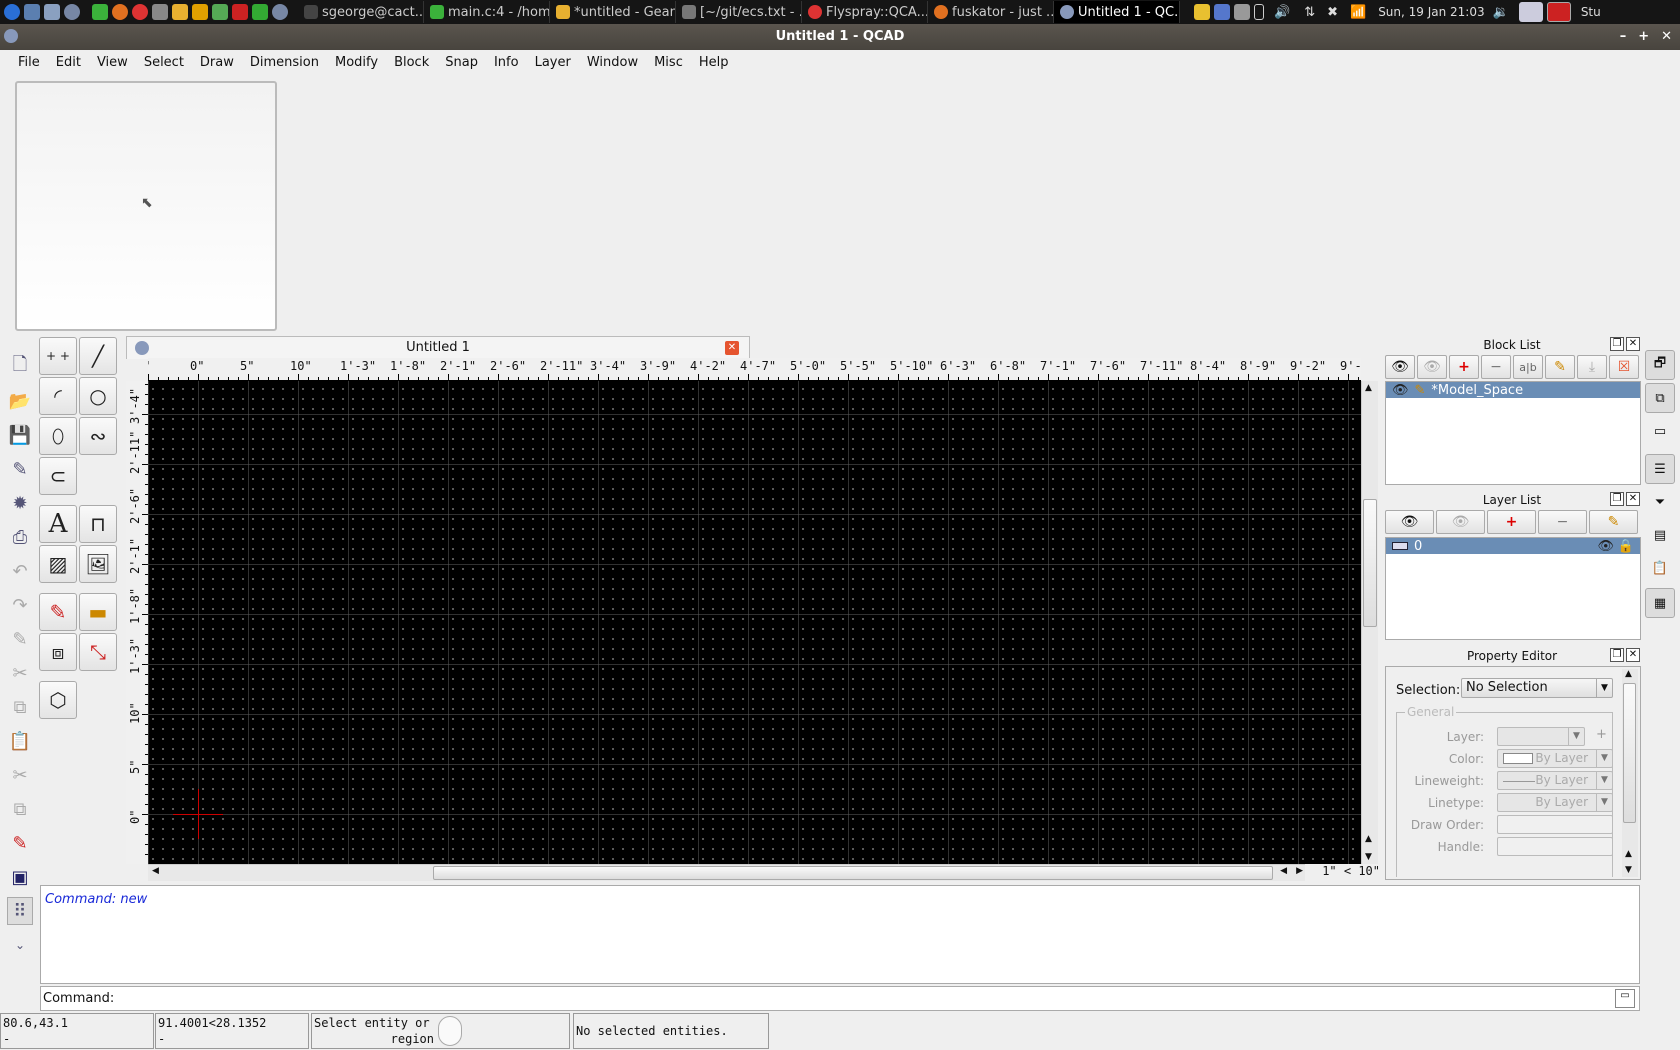  I want to click on lineweight-dropdown: By Layer ▼, so click(1555, 780).